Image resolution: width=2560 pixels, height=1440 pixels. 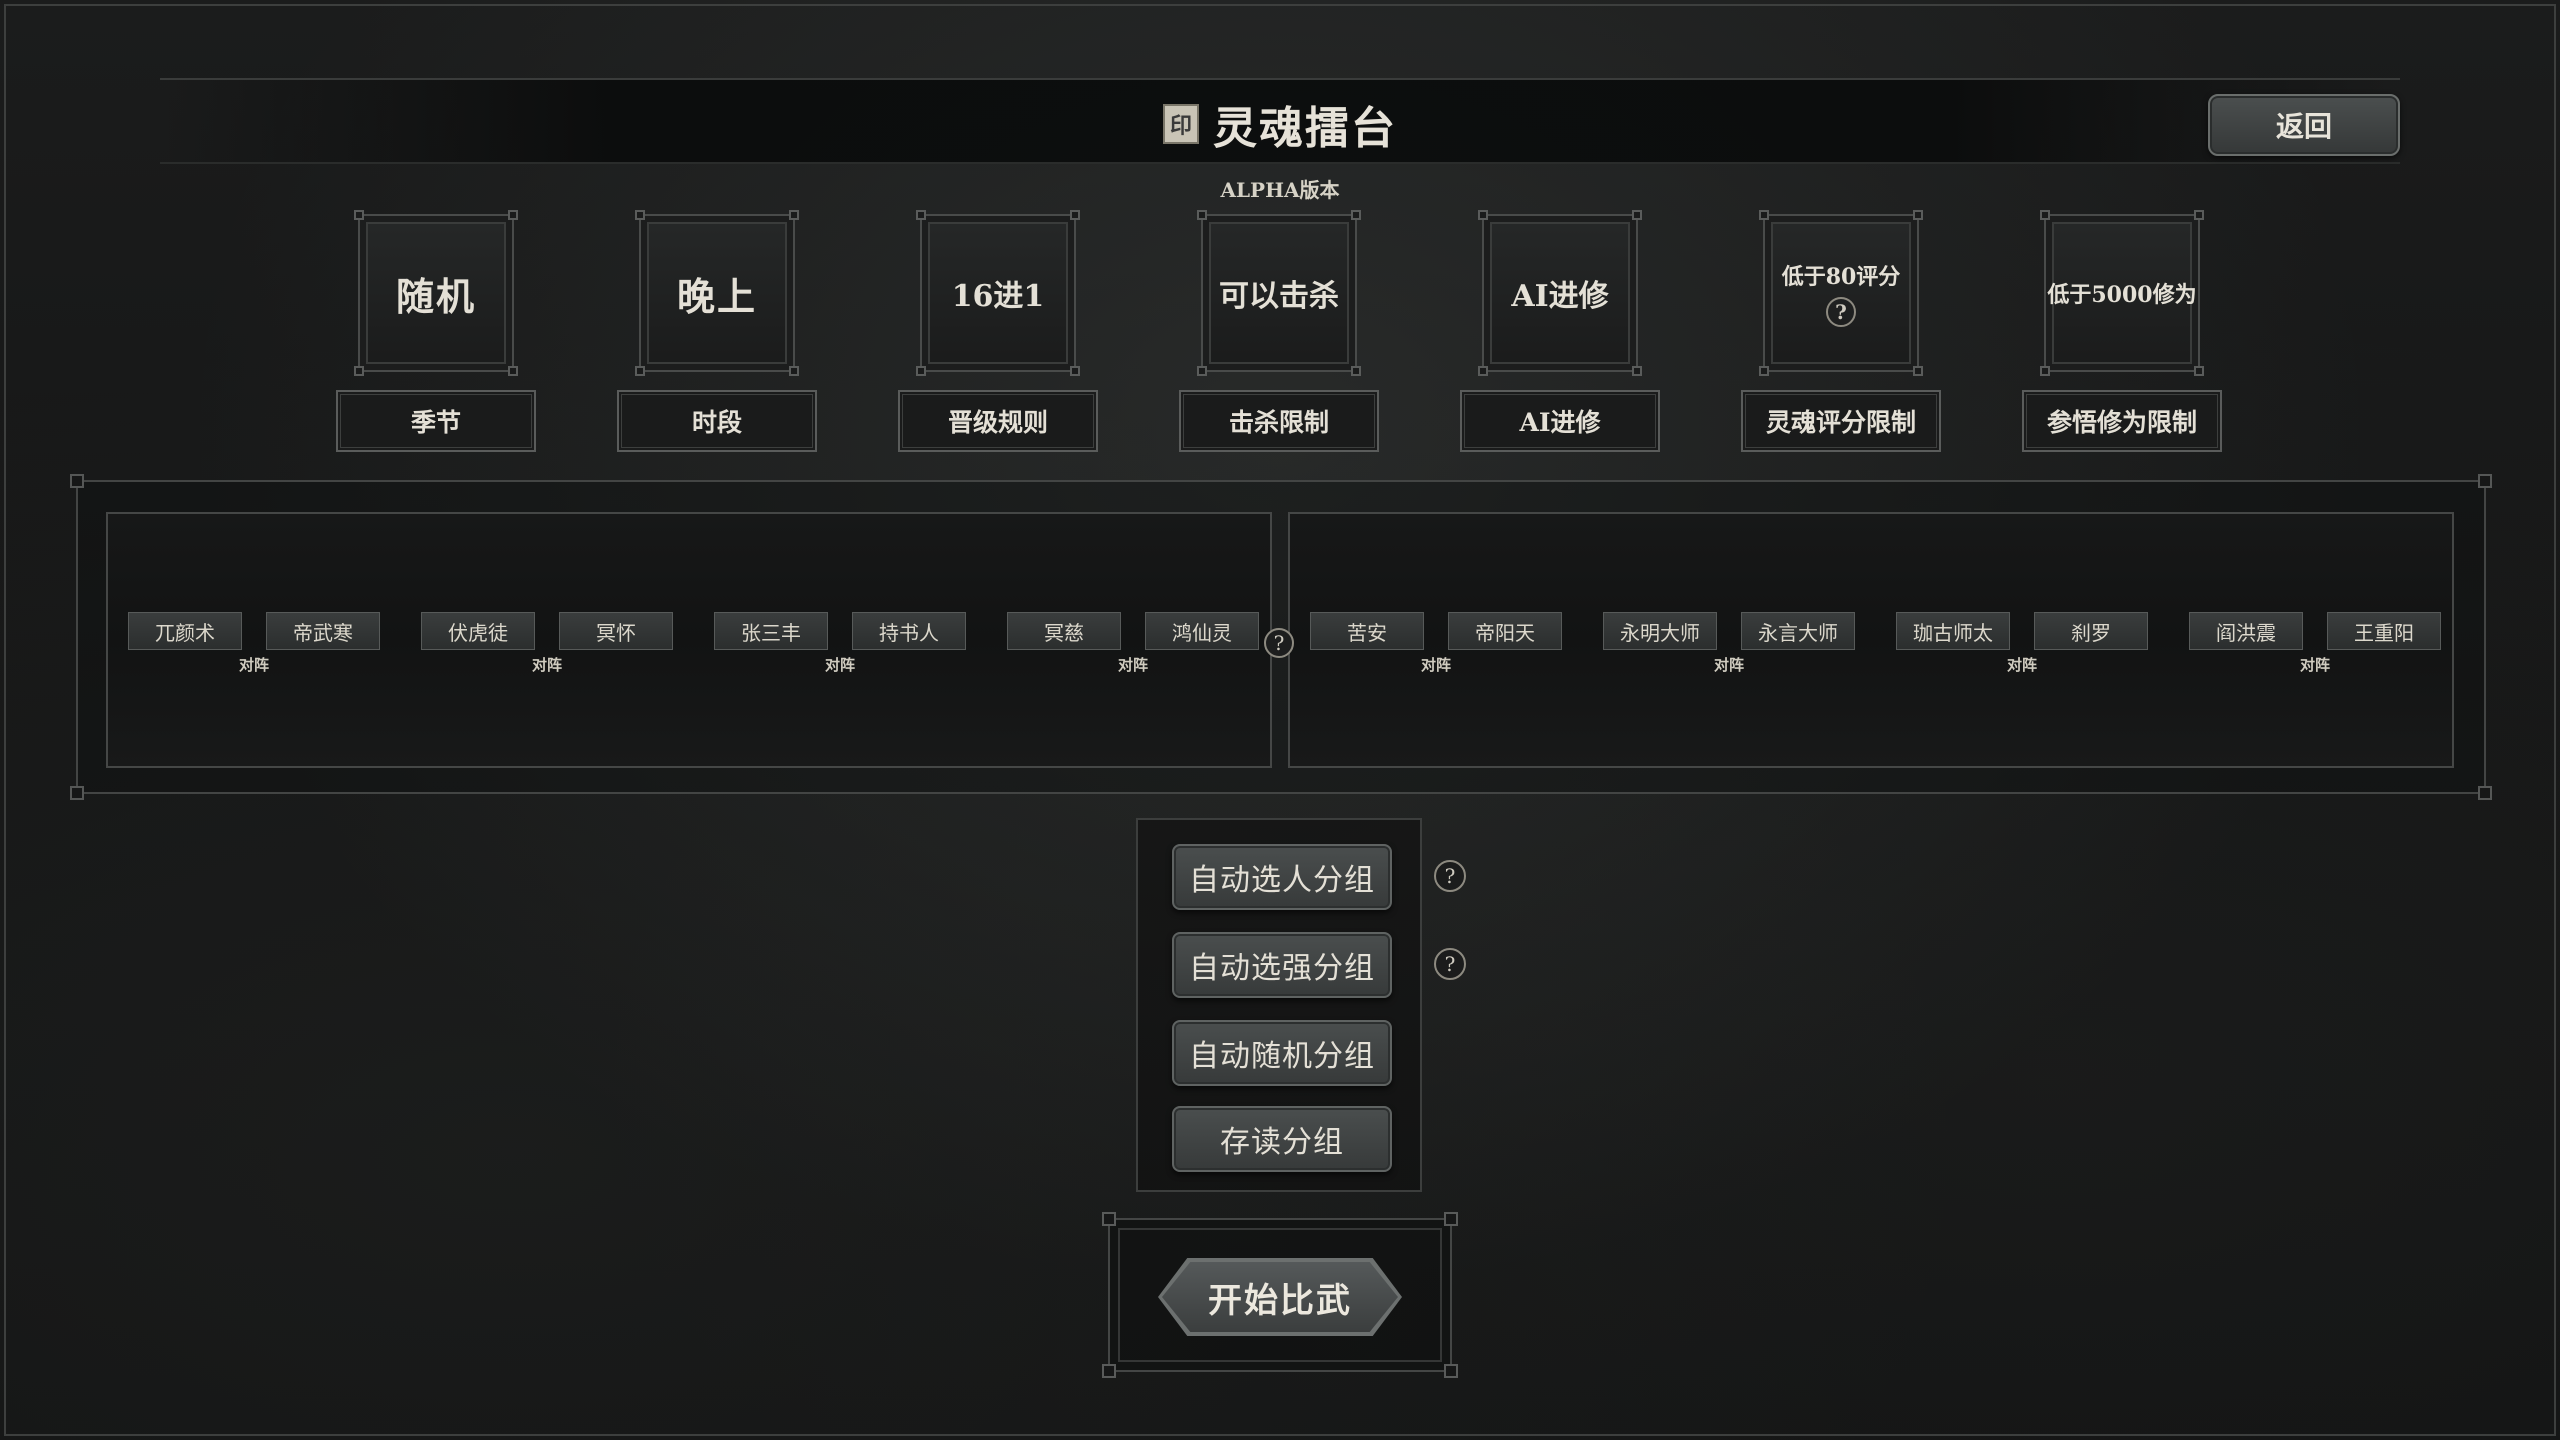 I want to click on page-header: 印 灵魂擂台, so click(x=1280, y=124).